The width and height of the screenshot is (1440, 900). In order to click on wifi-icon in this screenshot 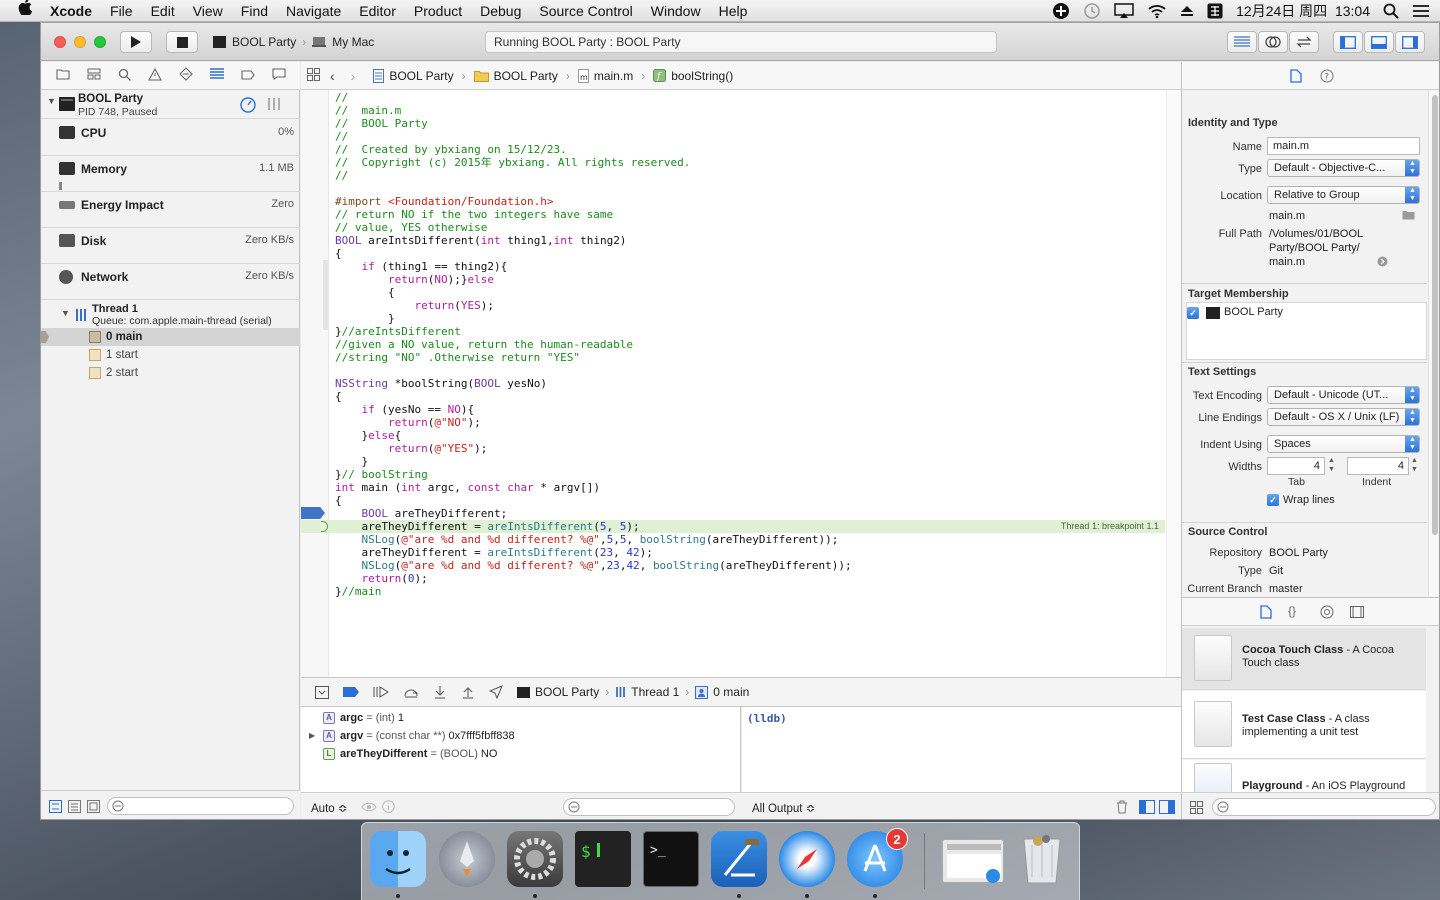, I will do `click(1157, 11)`.